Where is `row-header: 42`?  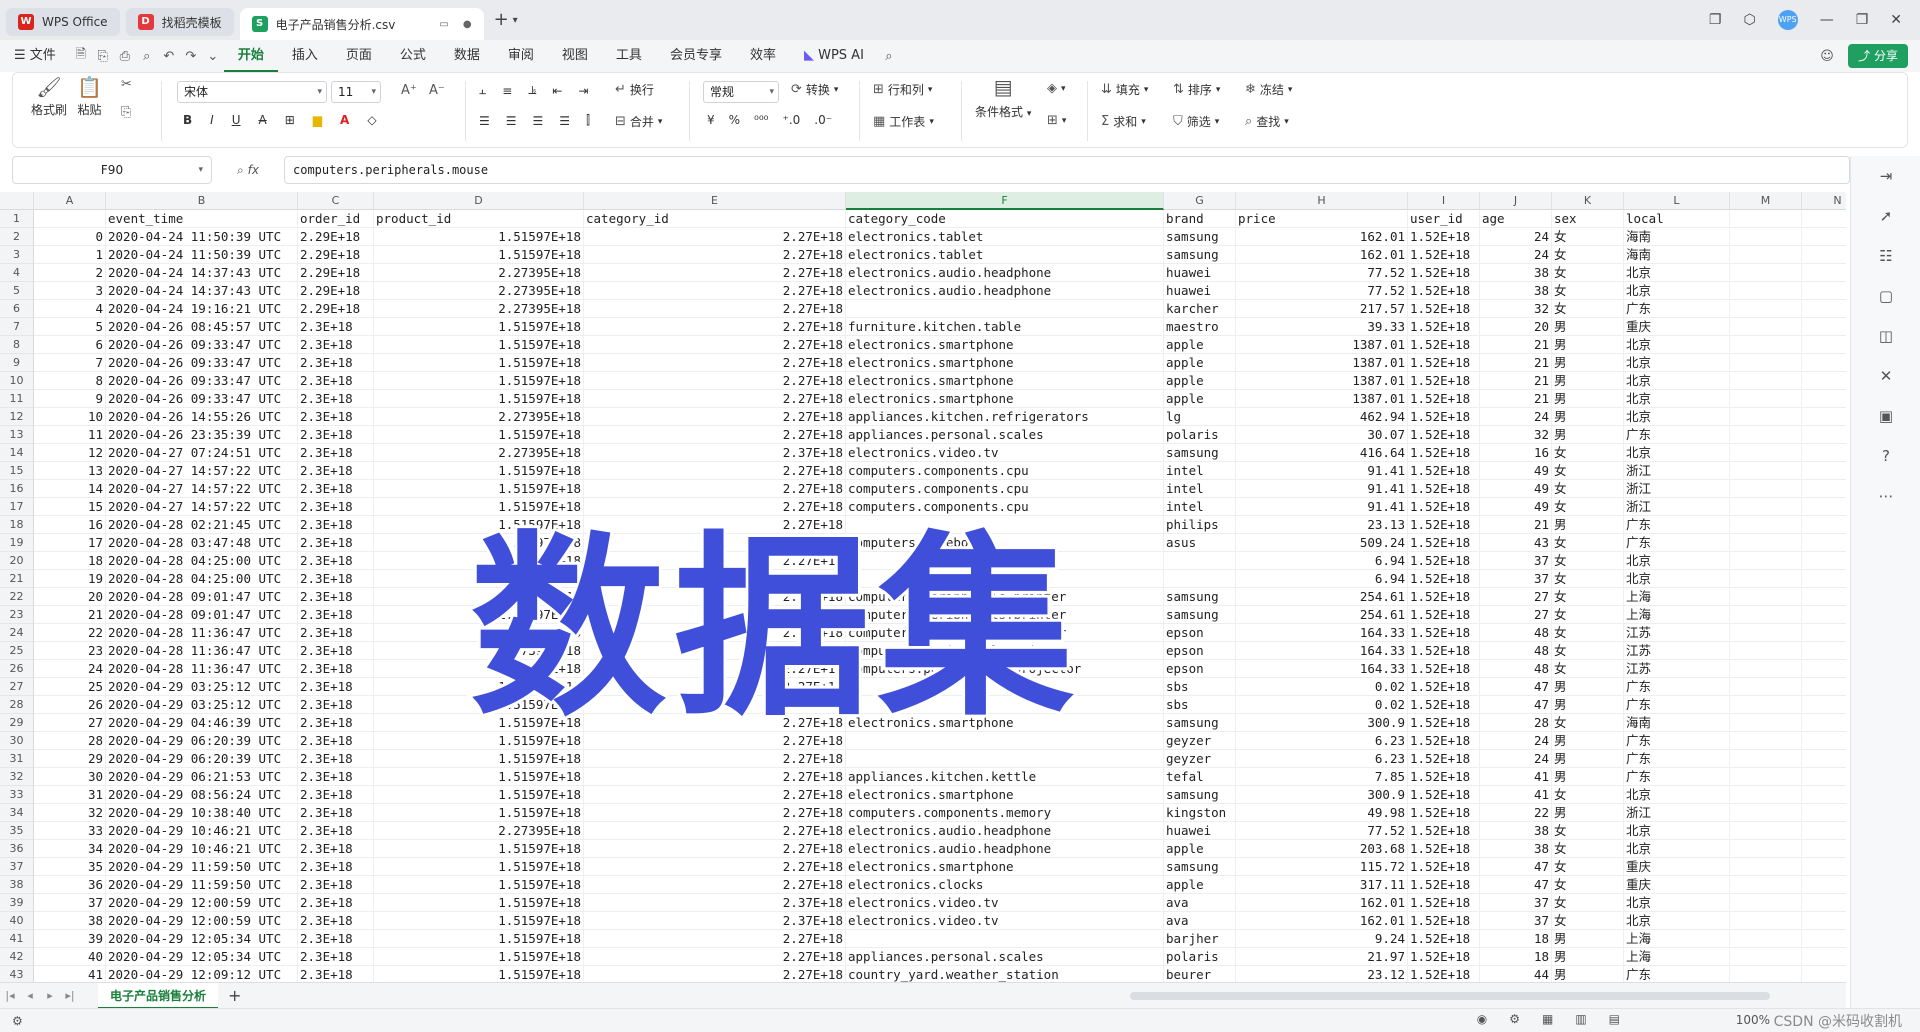
row-header: 42 is located at coordinates (17, 957).